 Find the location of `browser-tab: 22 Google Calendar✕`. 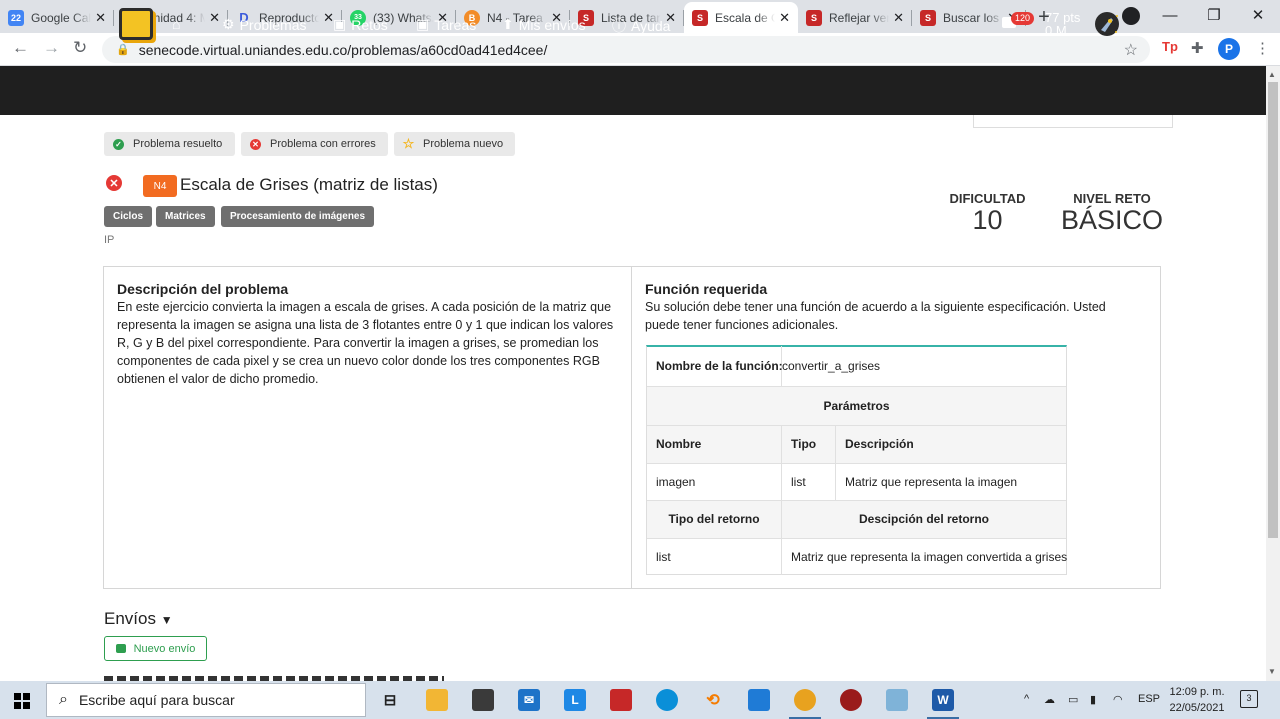

browser-tab: 22 Google Calendar✕ is located at coordinates (57, 17).